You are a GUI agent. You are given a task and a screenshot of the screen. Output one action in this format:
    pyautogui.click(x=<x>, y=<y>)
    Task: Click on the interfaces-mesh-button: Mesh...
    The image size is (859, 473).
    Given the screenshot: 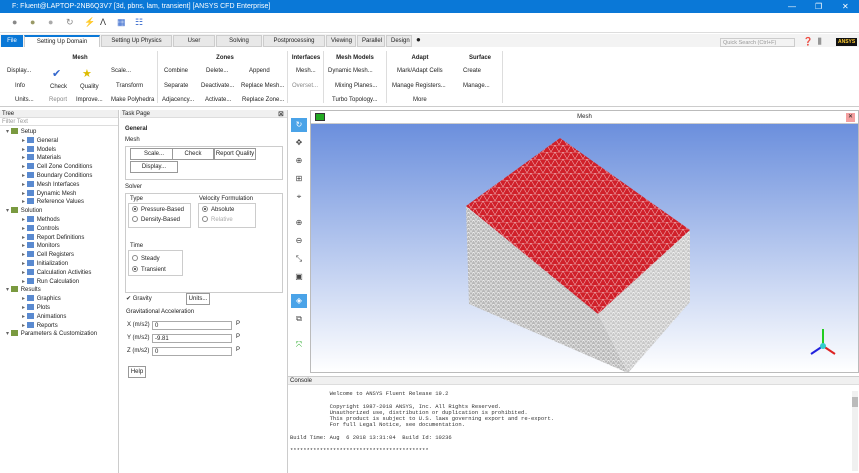 What is the action you would take?
    pyautogui.click(x=306, y=71)
    